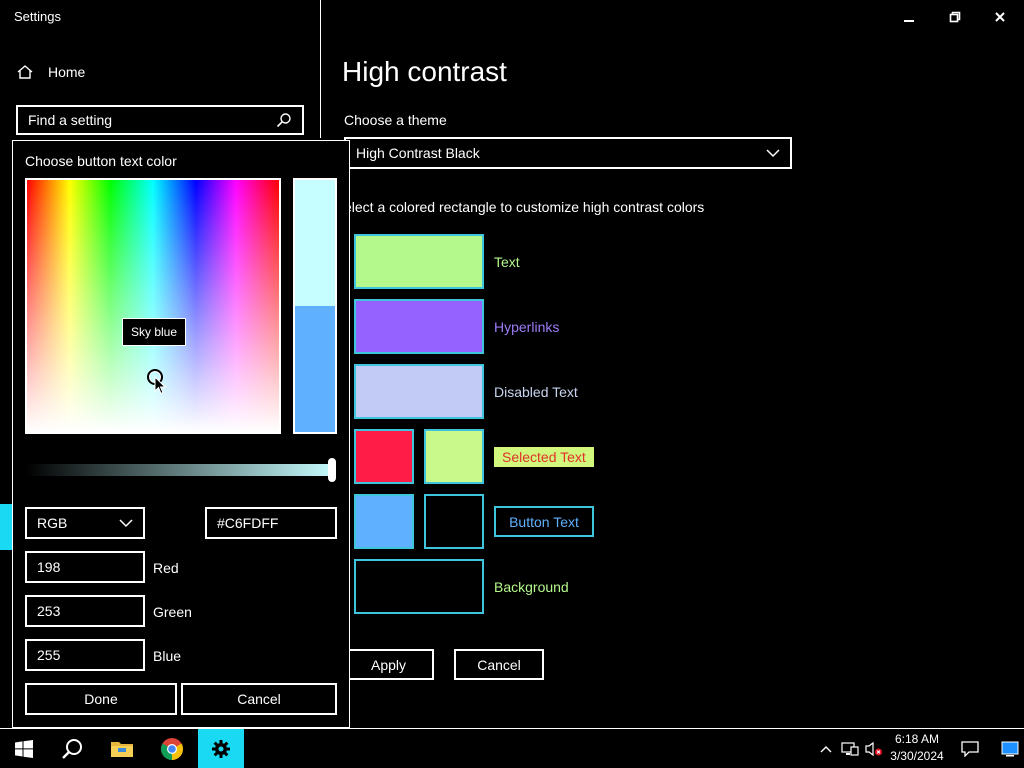 The image size is (1024, 768). What do you see at coordinates (544, 457) in the screenshot?
I see `selected-text-label: Selected Text` at bounding box center [544, 457].